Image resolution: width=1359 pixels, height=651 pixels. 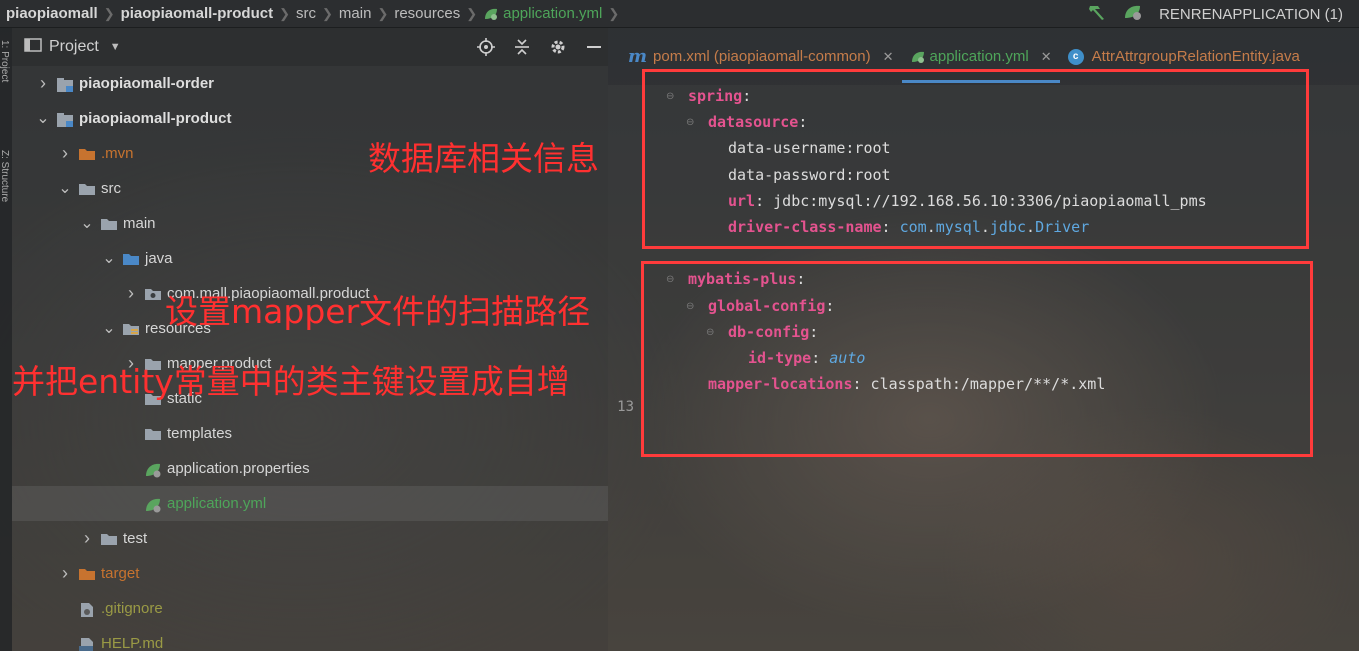 What do you see at coordinates (147, 83) in the screenshot?
I see `tree-item-label: piaopiaomall-order` at bounding box center [147, 83].